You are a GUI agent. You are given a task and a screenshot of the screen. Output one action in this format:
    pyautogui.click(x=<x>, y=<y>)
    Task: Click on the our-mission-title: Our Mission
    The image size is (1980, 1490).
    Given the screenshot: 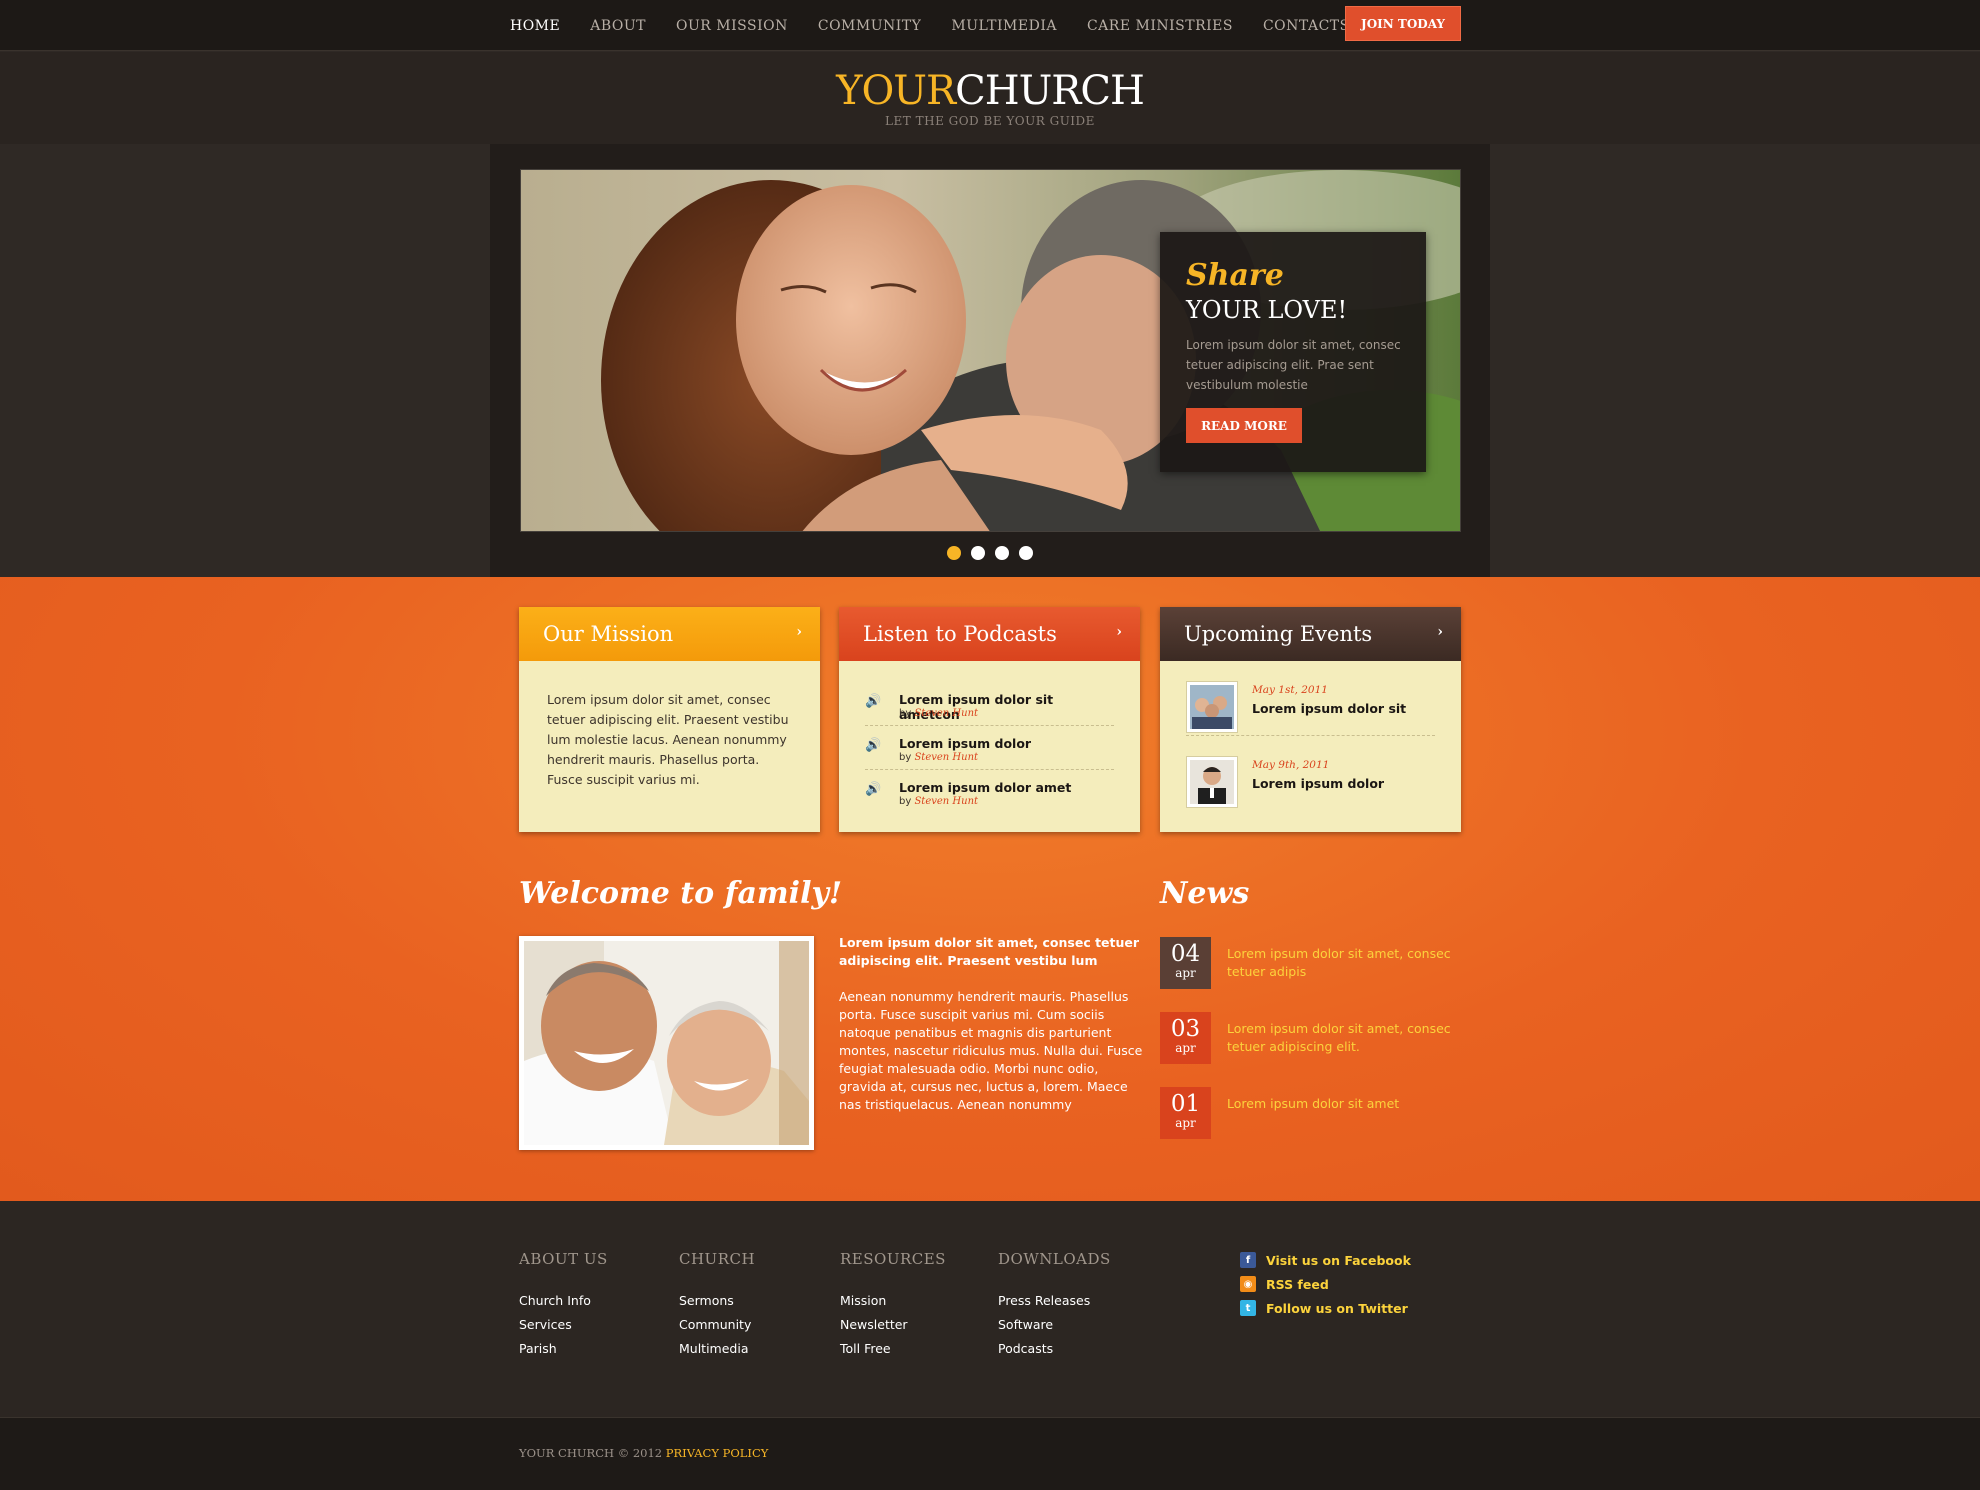 What is the action you would take?
    pyautogui.click(x=608, y=634)
    